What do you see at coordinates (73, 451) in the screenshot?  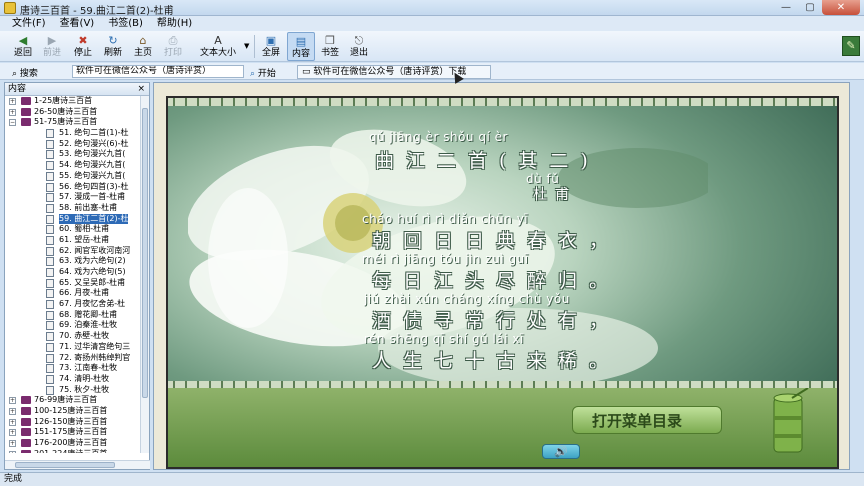 I see `tree-group: +201-224唐诗三百首` at bounding box center [73, 451].